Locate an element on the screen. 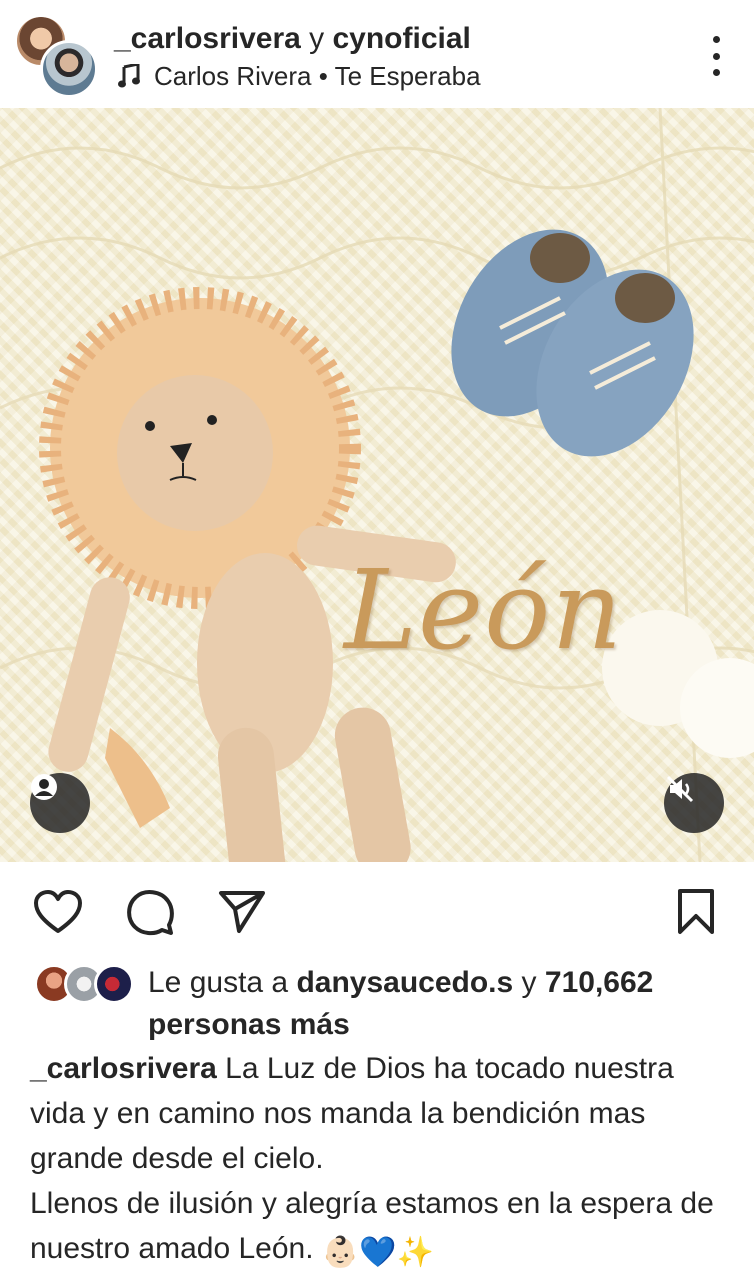 Image resolution: width=754 pixels, height=1280 pixels. audio-track-label: Carlos Rivera • Te Esperaba is located at coordinates (317, 76).